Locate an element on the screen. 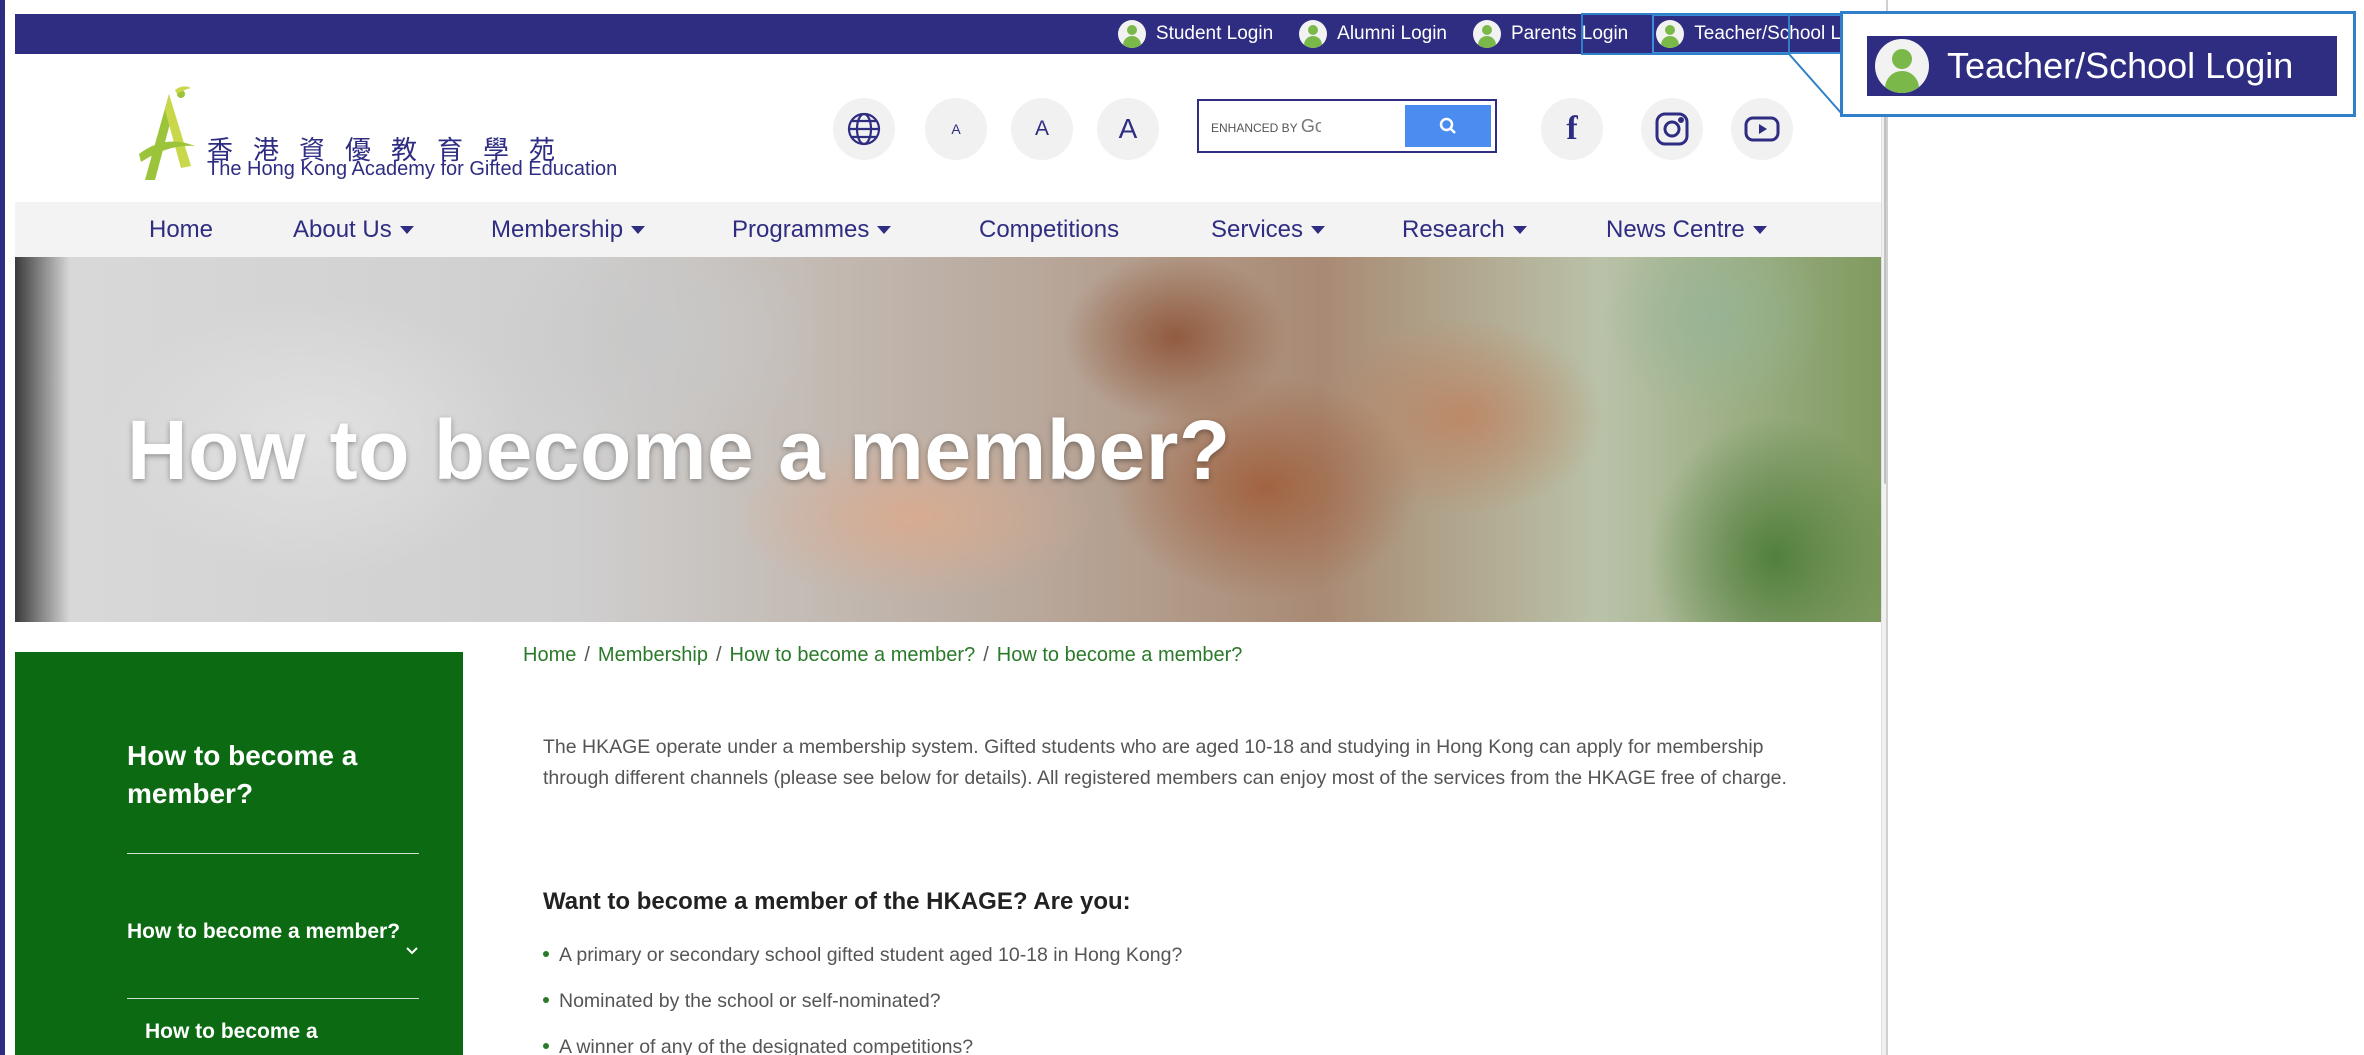 This screenshot has height=1055, width=2364. instagram-icon is located at coordinates (1672, 129).